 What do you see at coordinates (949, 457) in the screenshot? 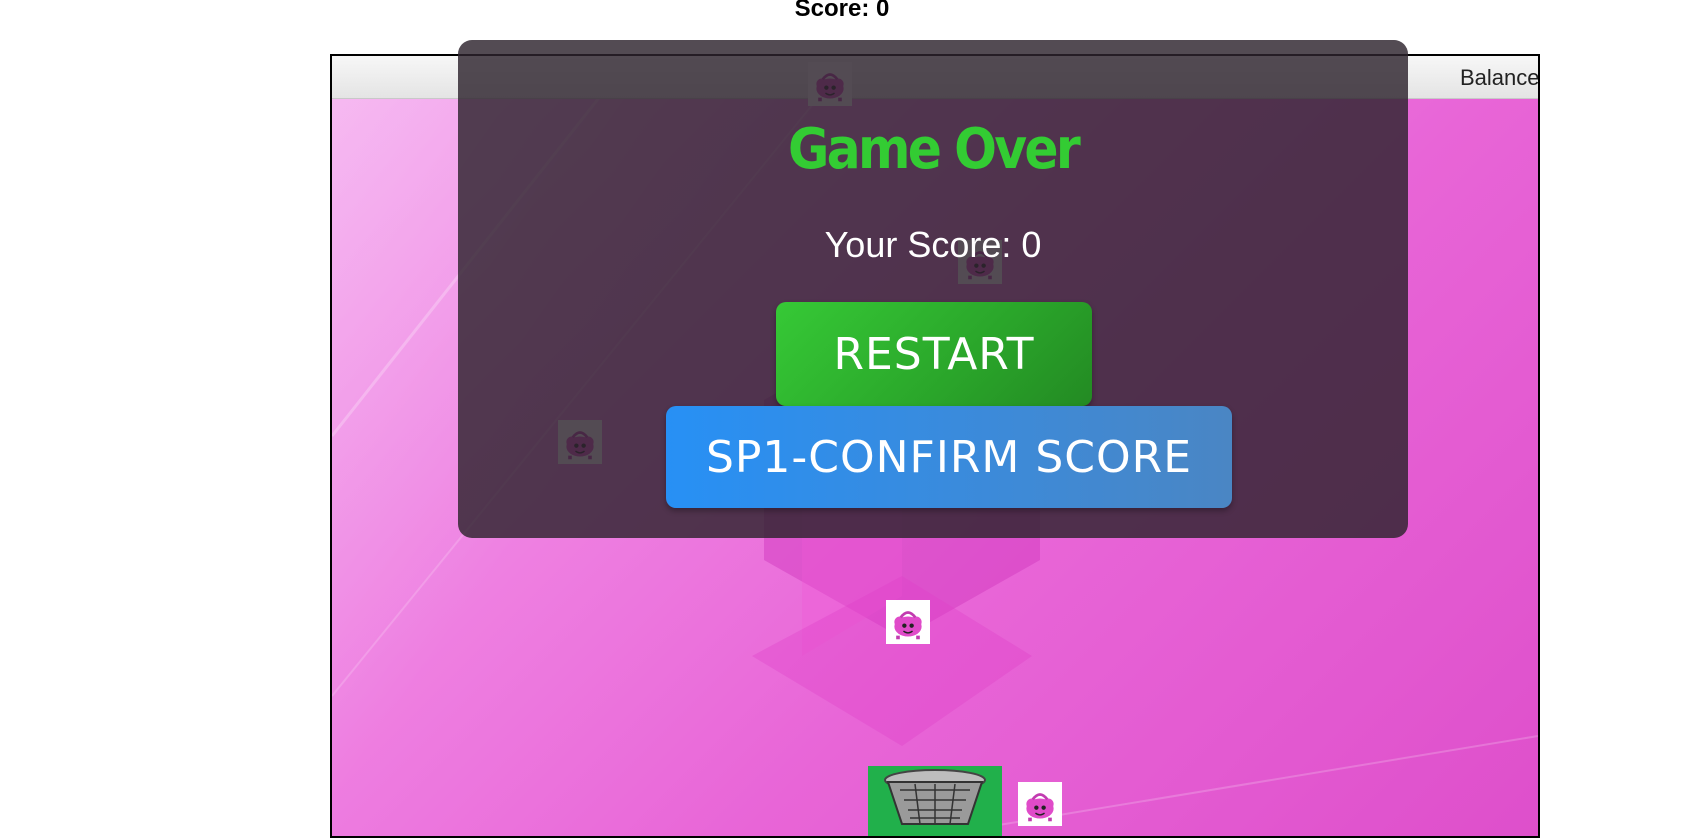
I see `confirm-score-button: SP1-CONFIRM SCORE` at bounding box center [949, 457].